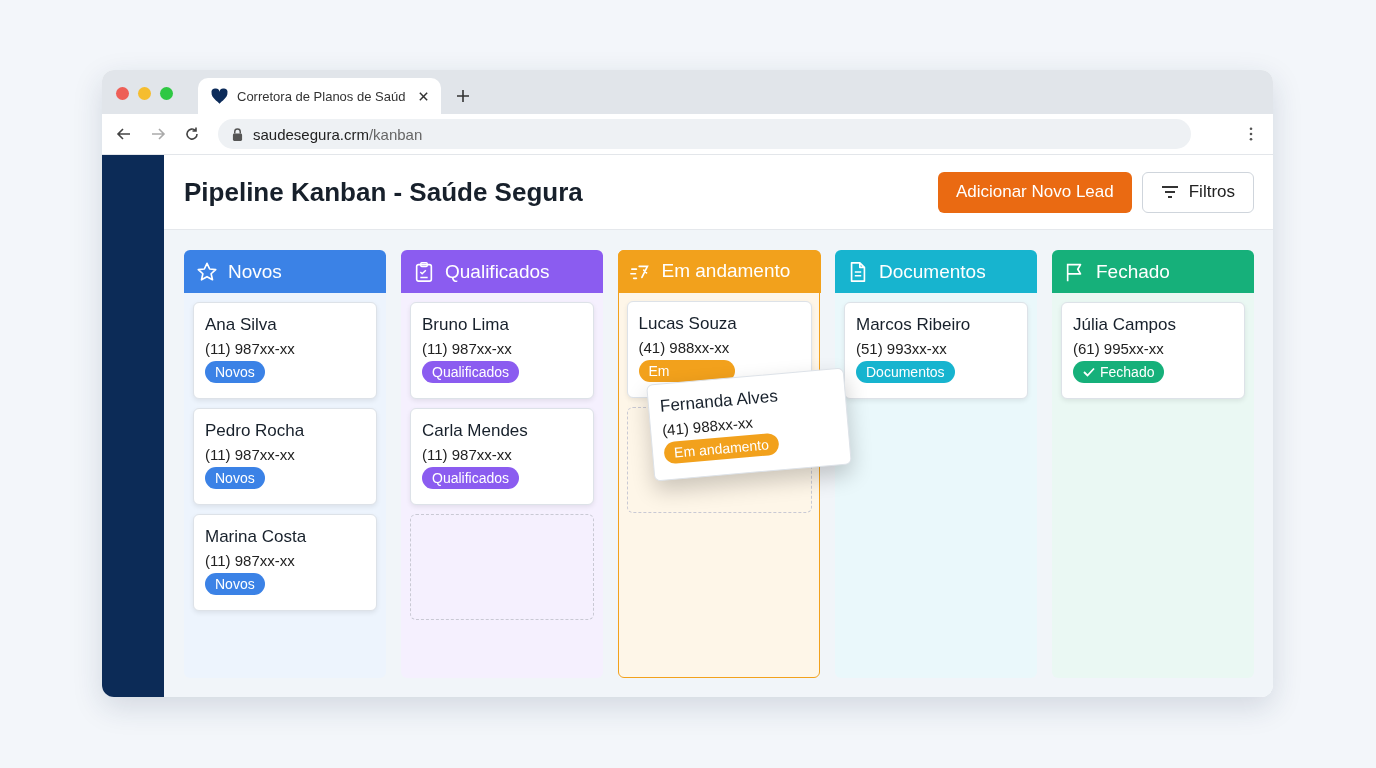  Describe the element at coordinates (1119, 372) in the screenshot. I see `status-tag: Fechado` at that location.